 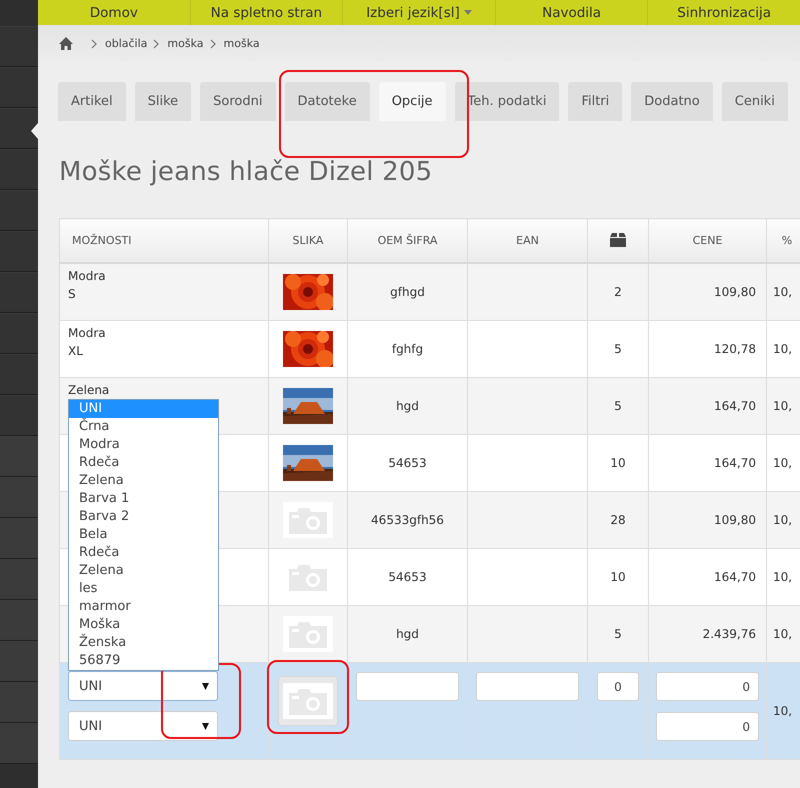 I want to click on tab: Datoteke, so click(x=327, y=101).